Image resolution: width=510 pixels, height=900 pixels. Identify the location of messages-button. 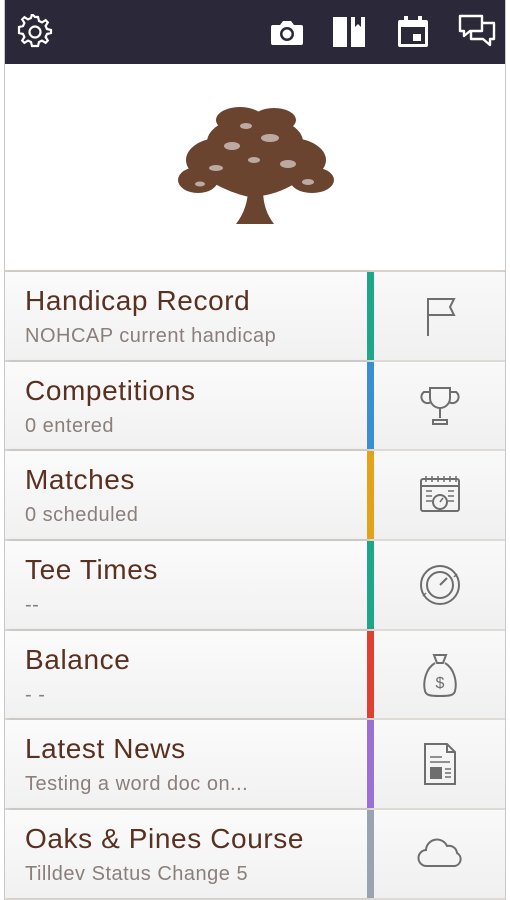
(477, 32).